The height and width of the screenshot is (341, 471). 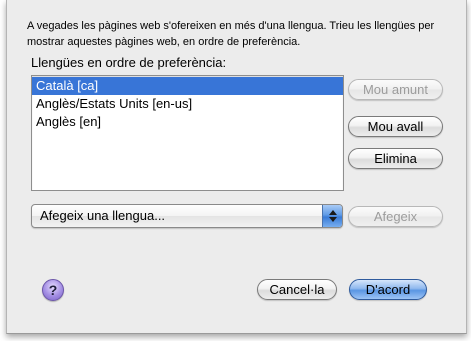 I want to click on remove-button: Elimina, so click(x=395, y=158).